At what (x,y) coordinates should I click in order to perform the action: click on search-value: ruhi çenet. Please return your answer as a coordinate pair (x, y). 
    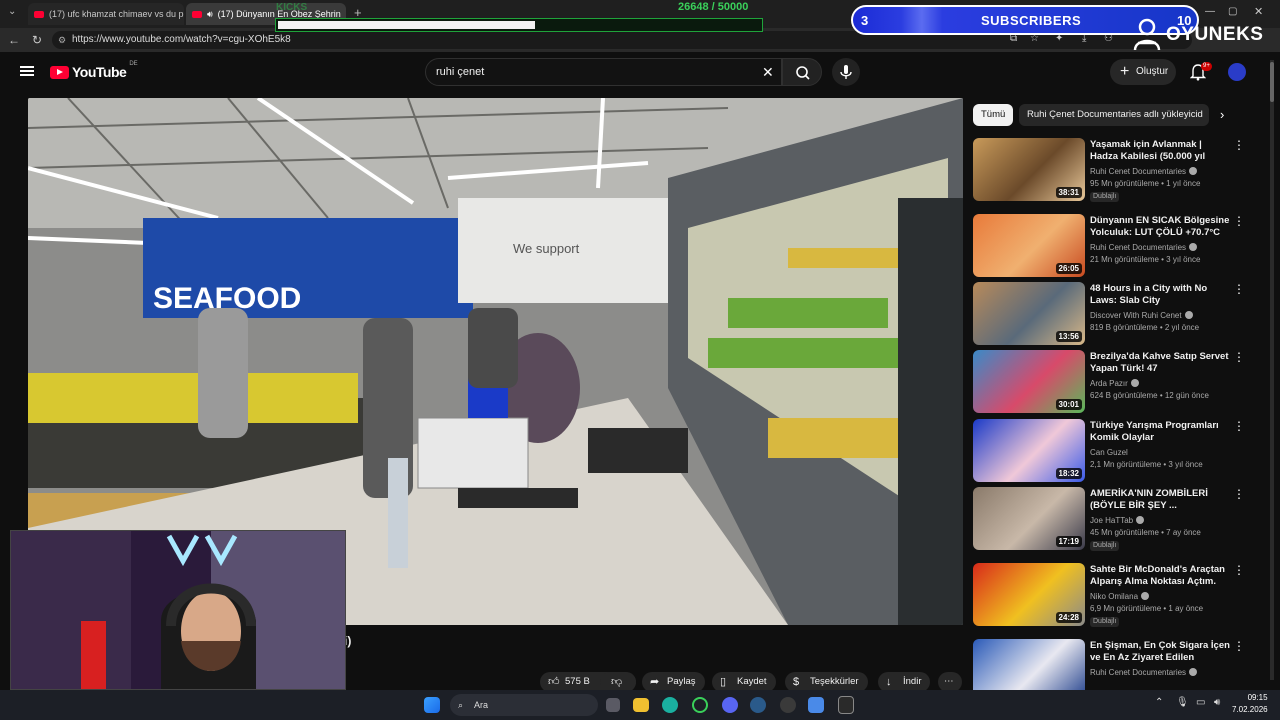
    Looking at the image, I should click on (460, 72).